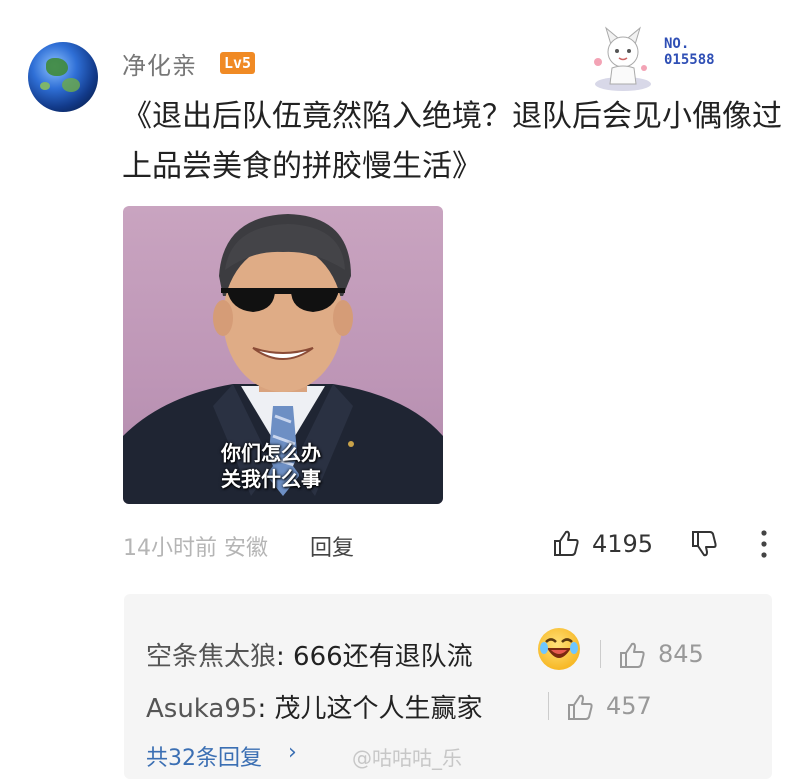 The width and height of the screenshot is (800, 779). What do you see at coordinates (195, 548) in the screenshot?
I see `comment-time-location: 14小时前 安徽` at bounding box center [195, 548].